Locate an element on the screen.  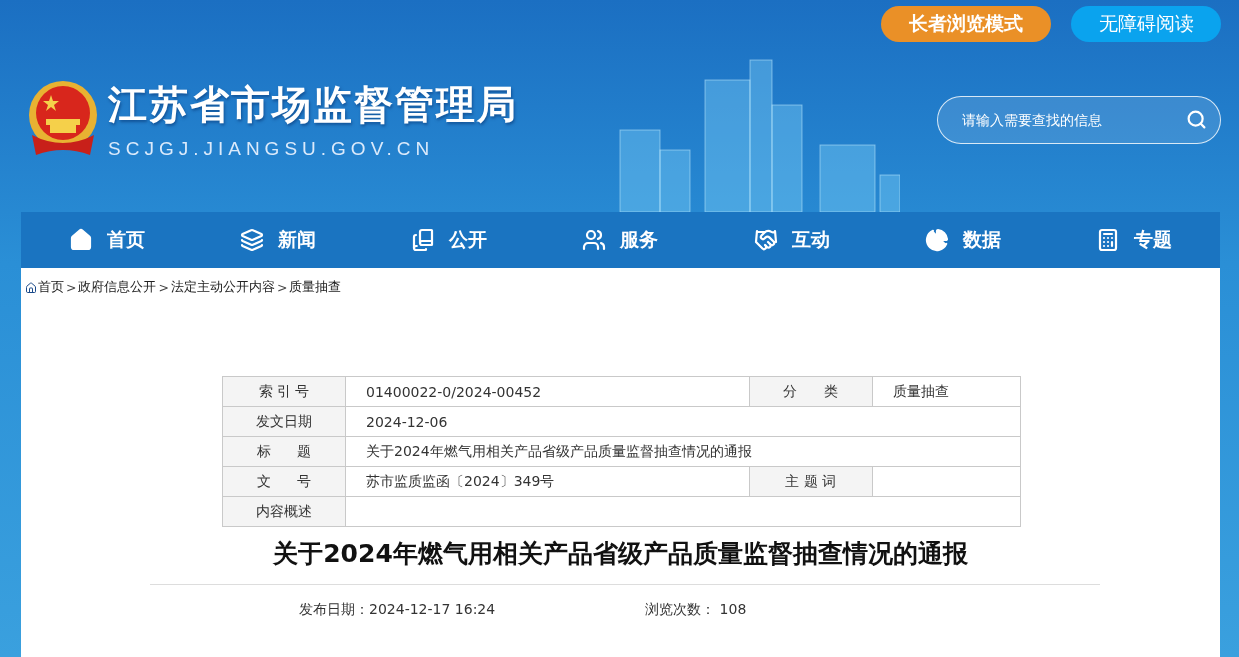
search-icon is located at coordinates (1196, 119).